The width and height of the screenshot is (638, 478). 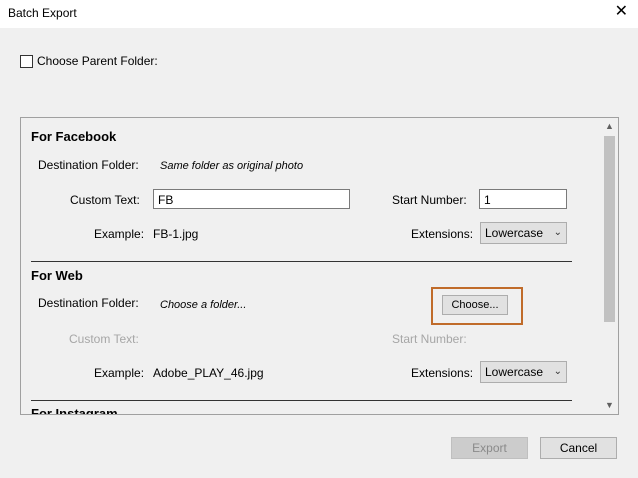 I want to click on vertical-scrollbar: ▲ ▼, so click(x=609, y=266).